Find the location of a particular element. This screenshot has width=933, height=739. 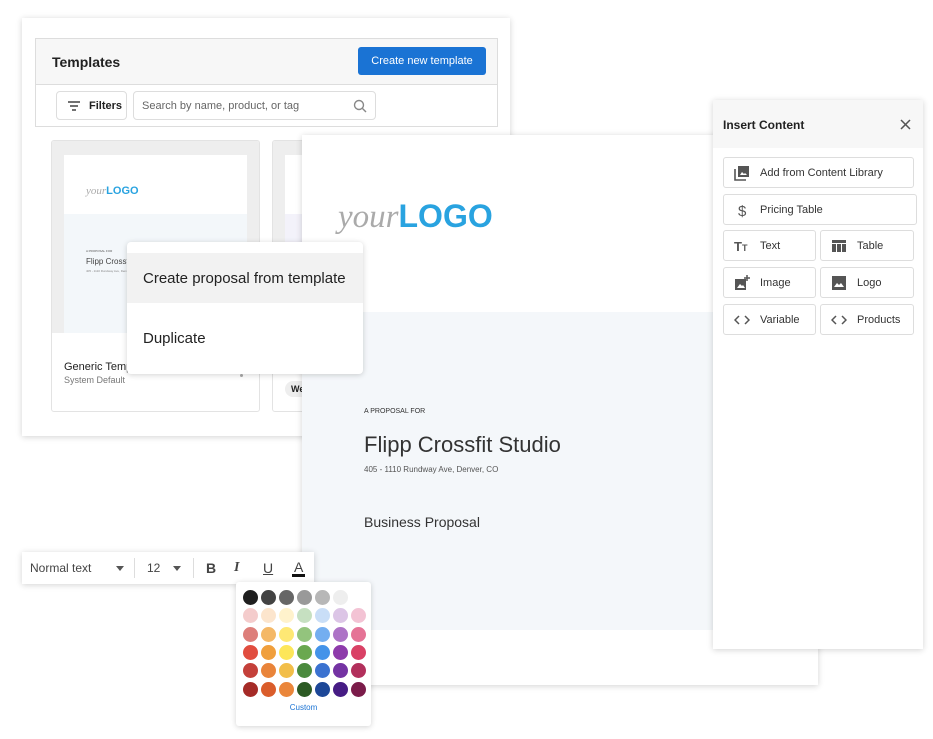

filter-icon is located at coordinates (74, 105).